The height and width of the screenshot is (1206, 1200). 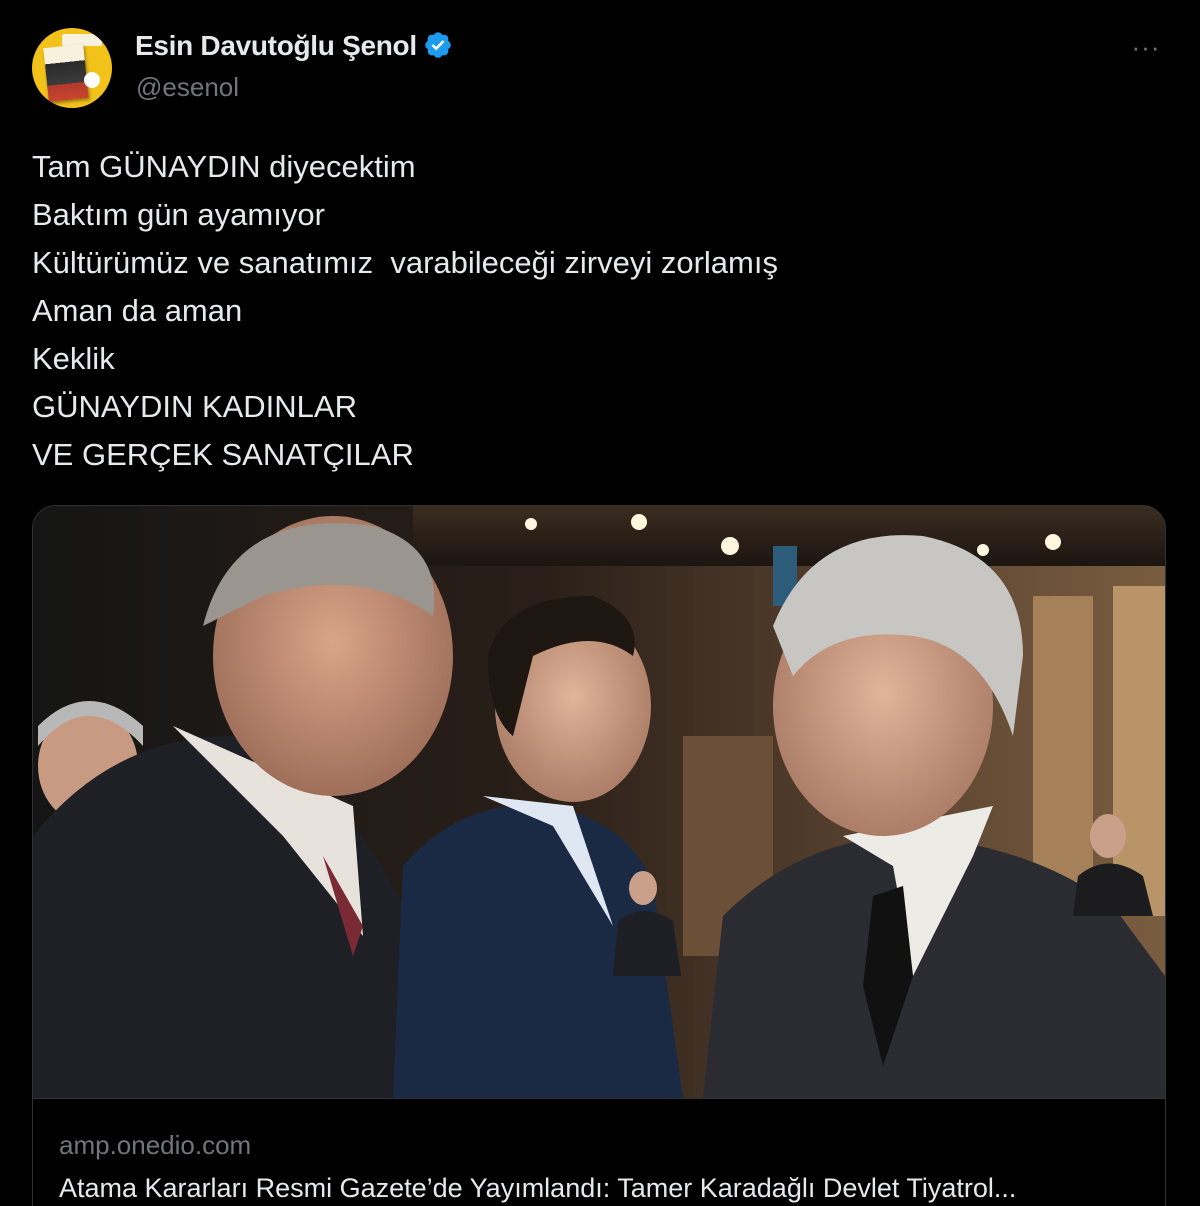 I want to click on tweet-text-line: Keklik, so click(x=73, y=358).